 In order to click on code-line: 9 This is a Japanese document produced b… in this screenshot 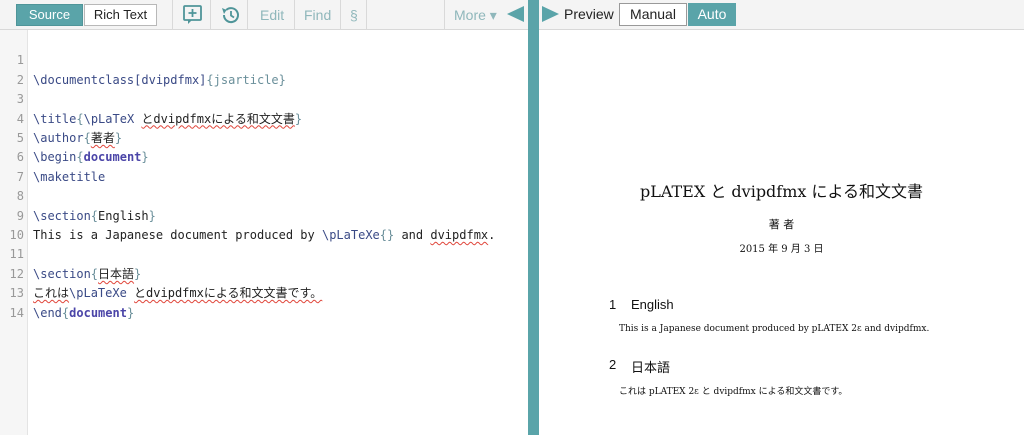, I will do `click(264, 214)`.